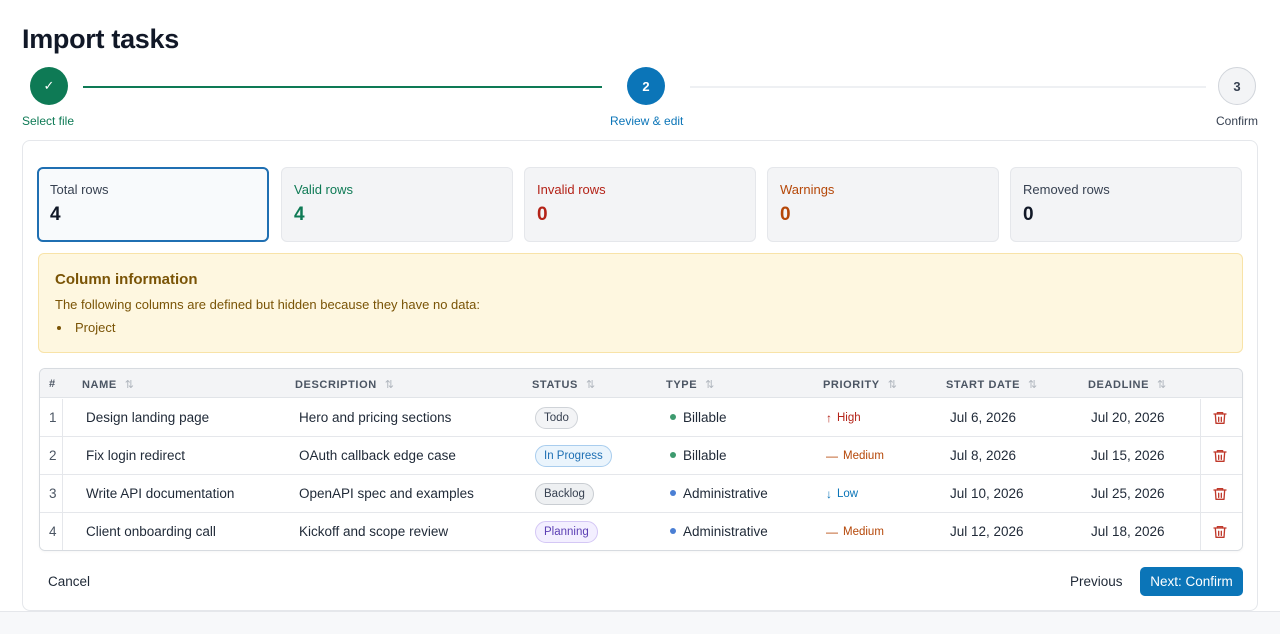 The height and width of the screenshot is (634, 1280). I want to click on start-date: Jul 6, 2026, so click(983, 417).